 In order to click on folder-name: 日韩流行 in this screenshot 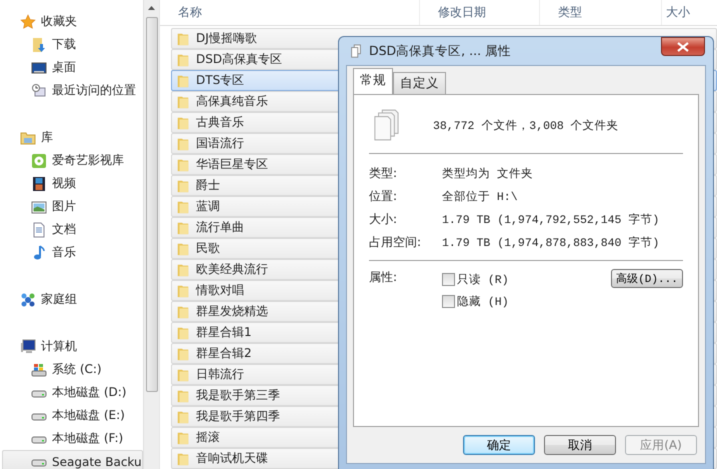, I will do `click(220, 374)`.